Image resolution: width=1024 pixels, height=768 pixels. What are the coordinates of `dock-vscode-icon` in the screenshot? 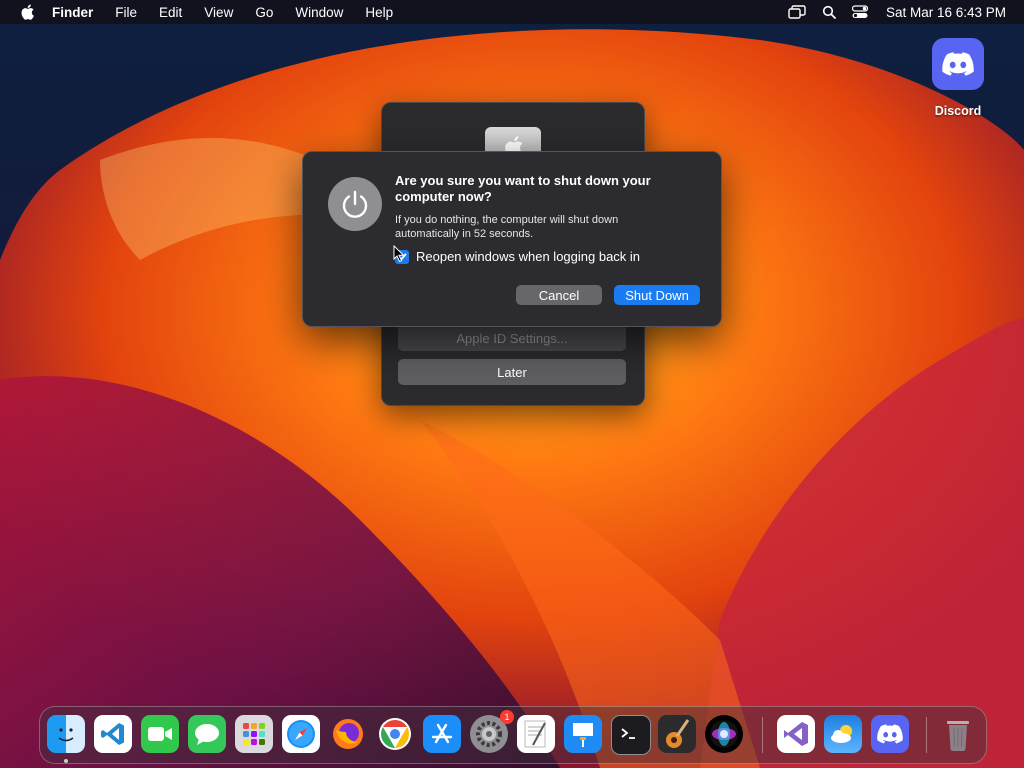 It's located at (113, 734).